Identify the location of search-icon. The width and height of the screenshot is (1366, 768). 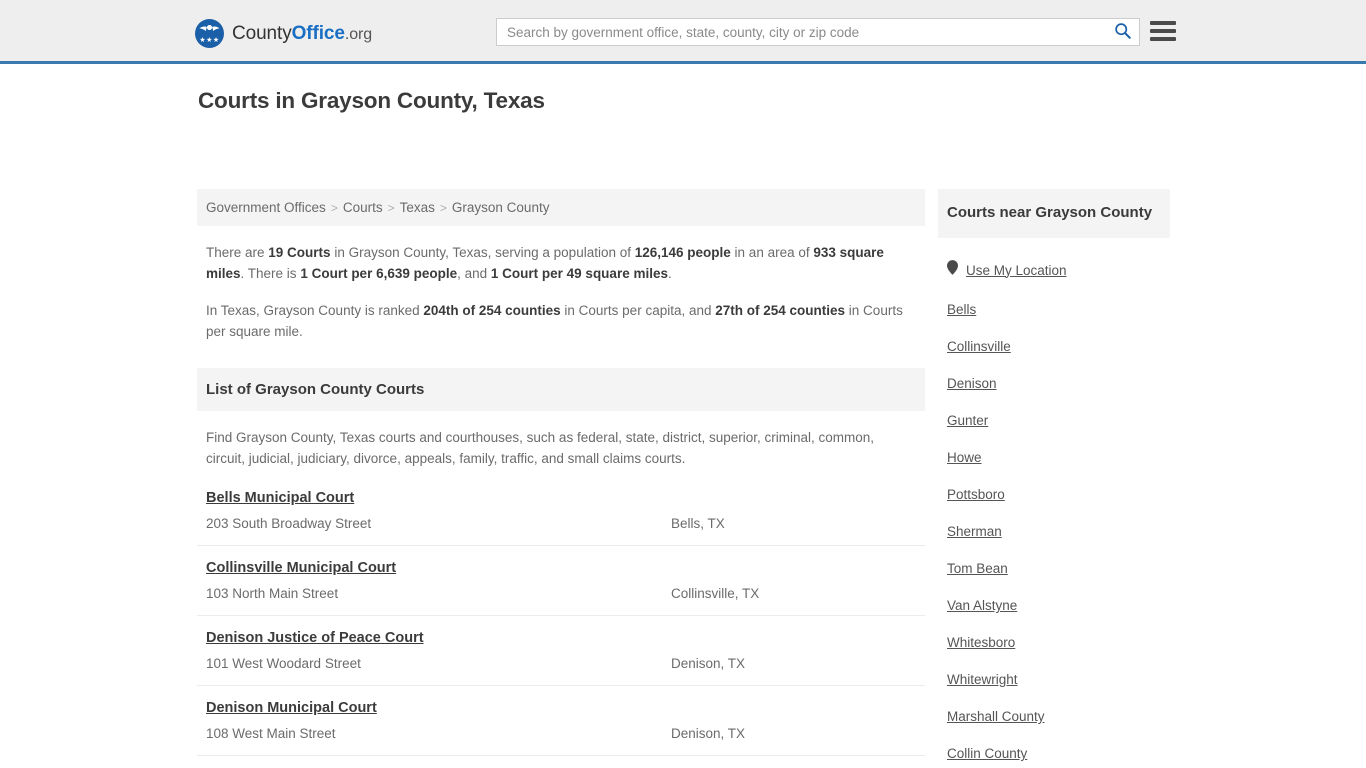
(1122, 32).